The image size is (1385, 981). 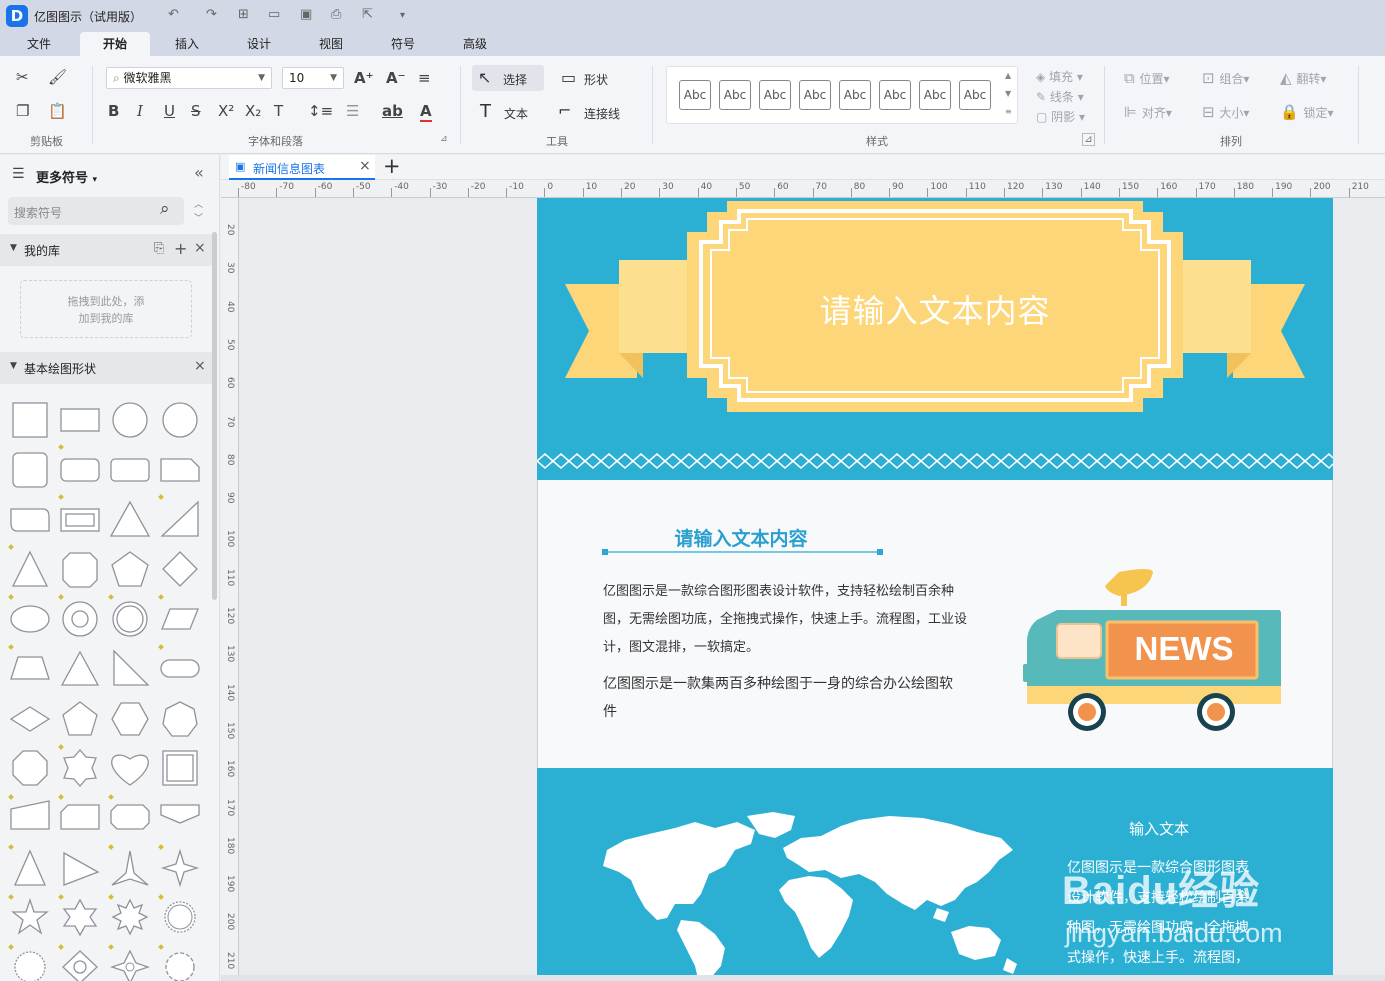 I want to click on menu-tab-file: 文件, so click(x=39, y=44).